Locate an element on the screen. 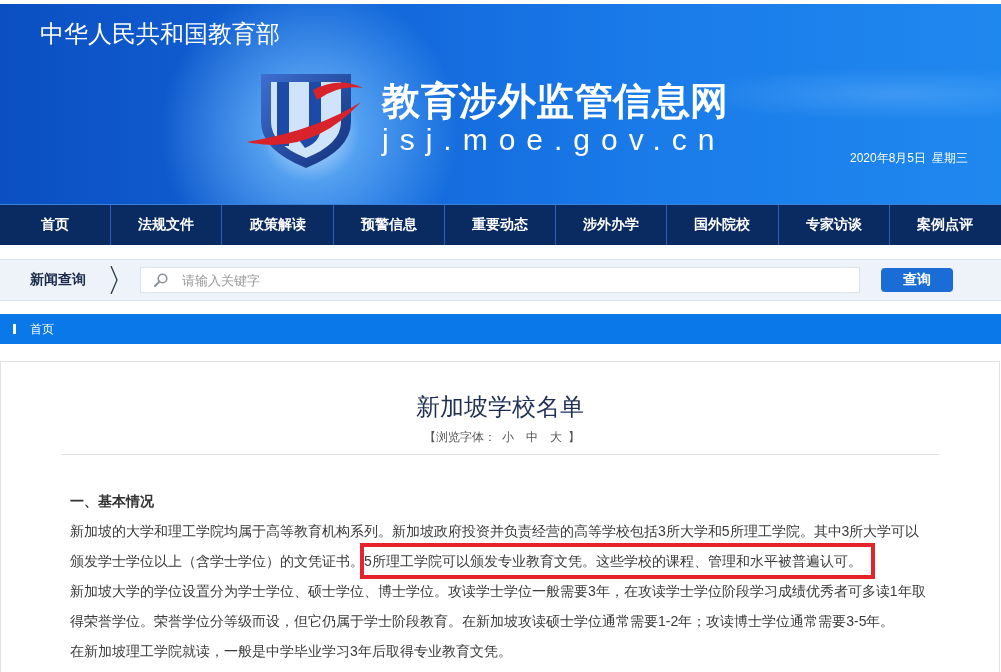  date-text: 2020年8月5日 is located at coordinates (887, 158).